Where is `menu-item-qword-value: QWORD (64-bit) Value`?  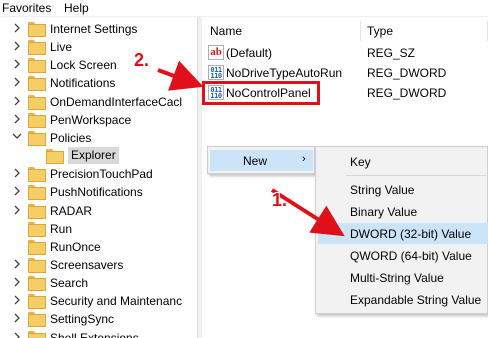
menu-item-qword-value: QWORD (64-bit) Value is located at coordinates (403, 255).